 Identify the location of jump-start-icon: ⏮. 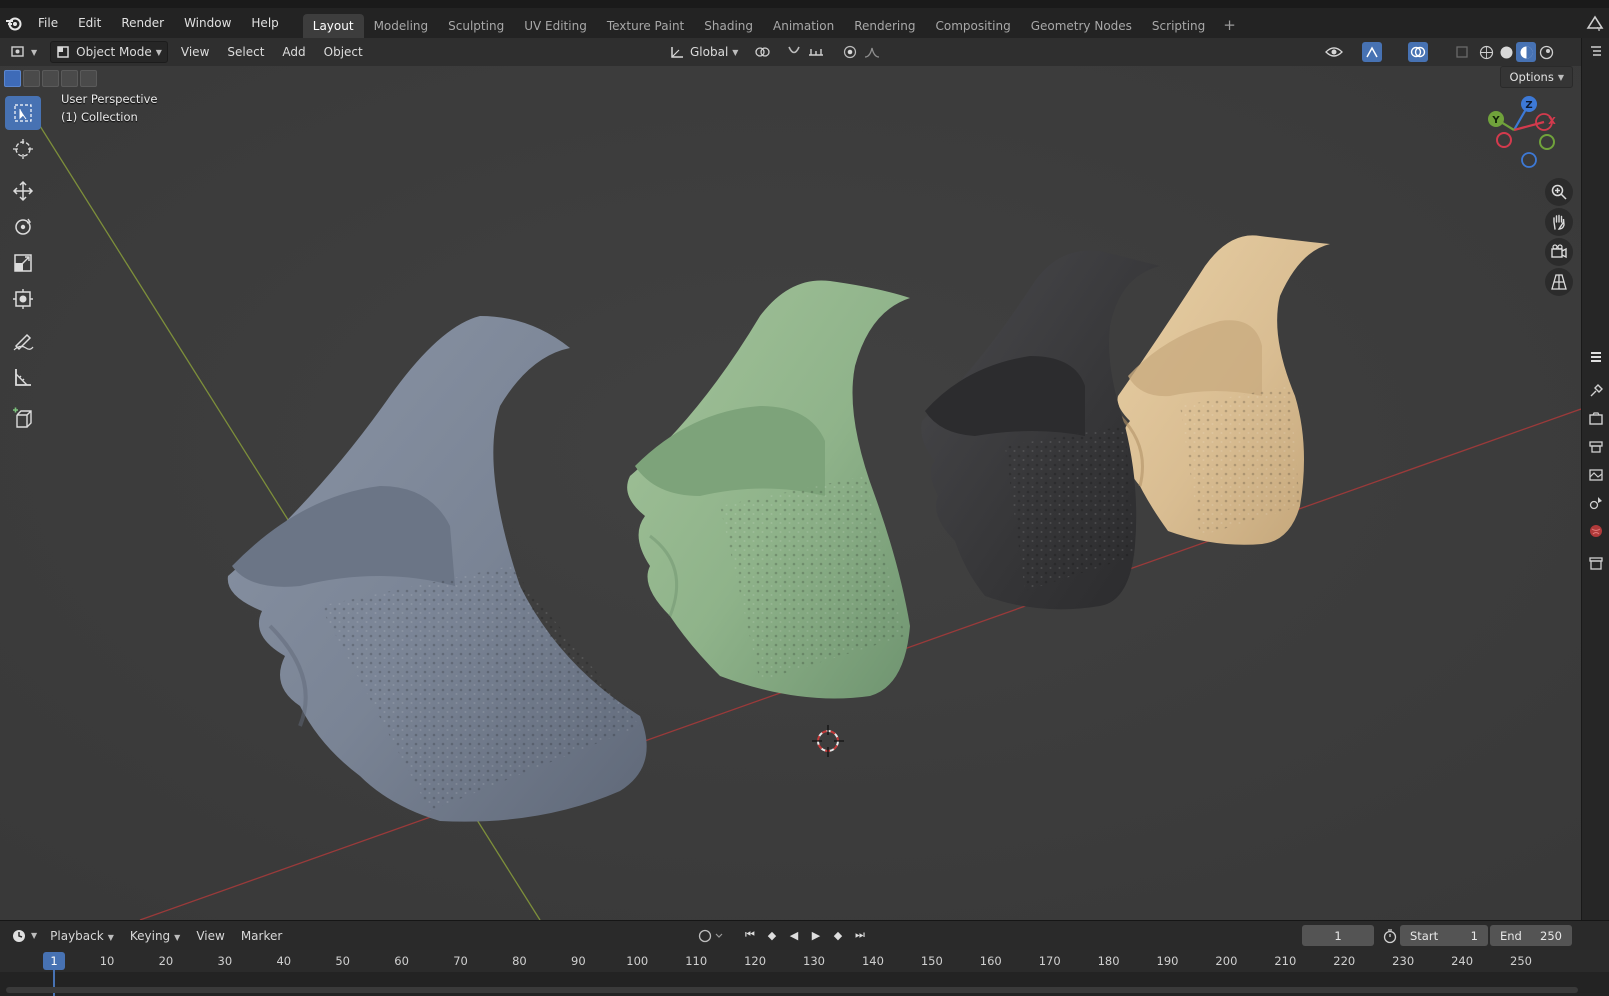
(750, 935).